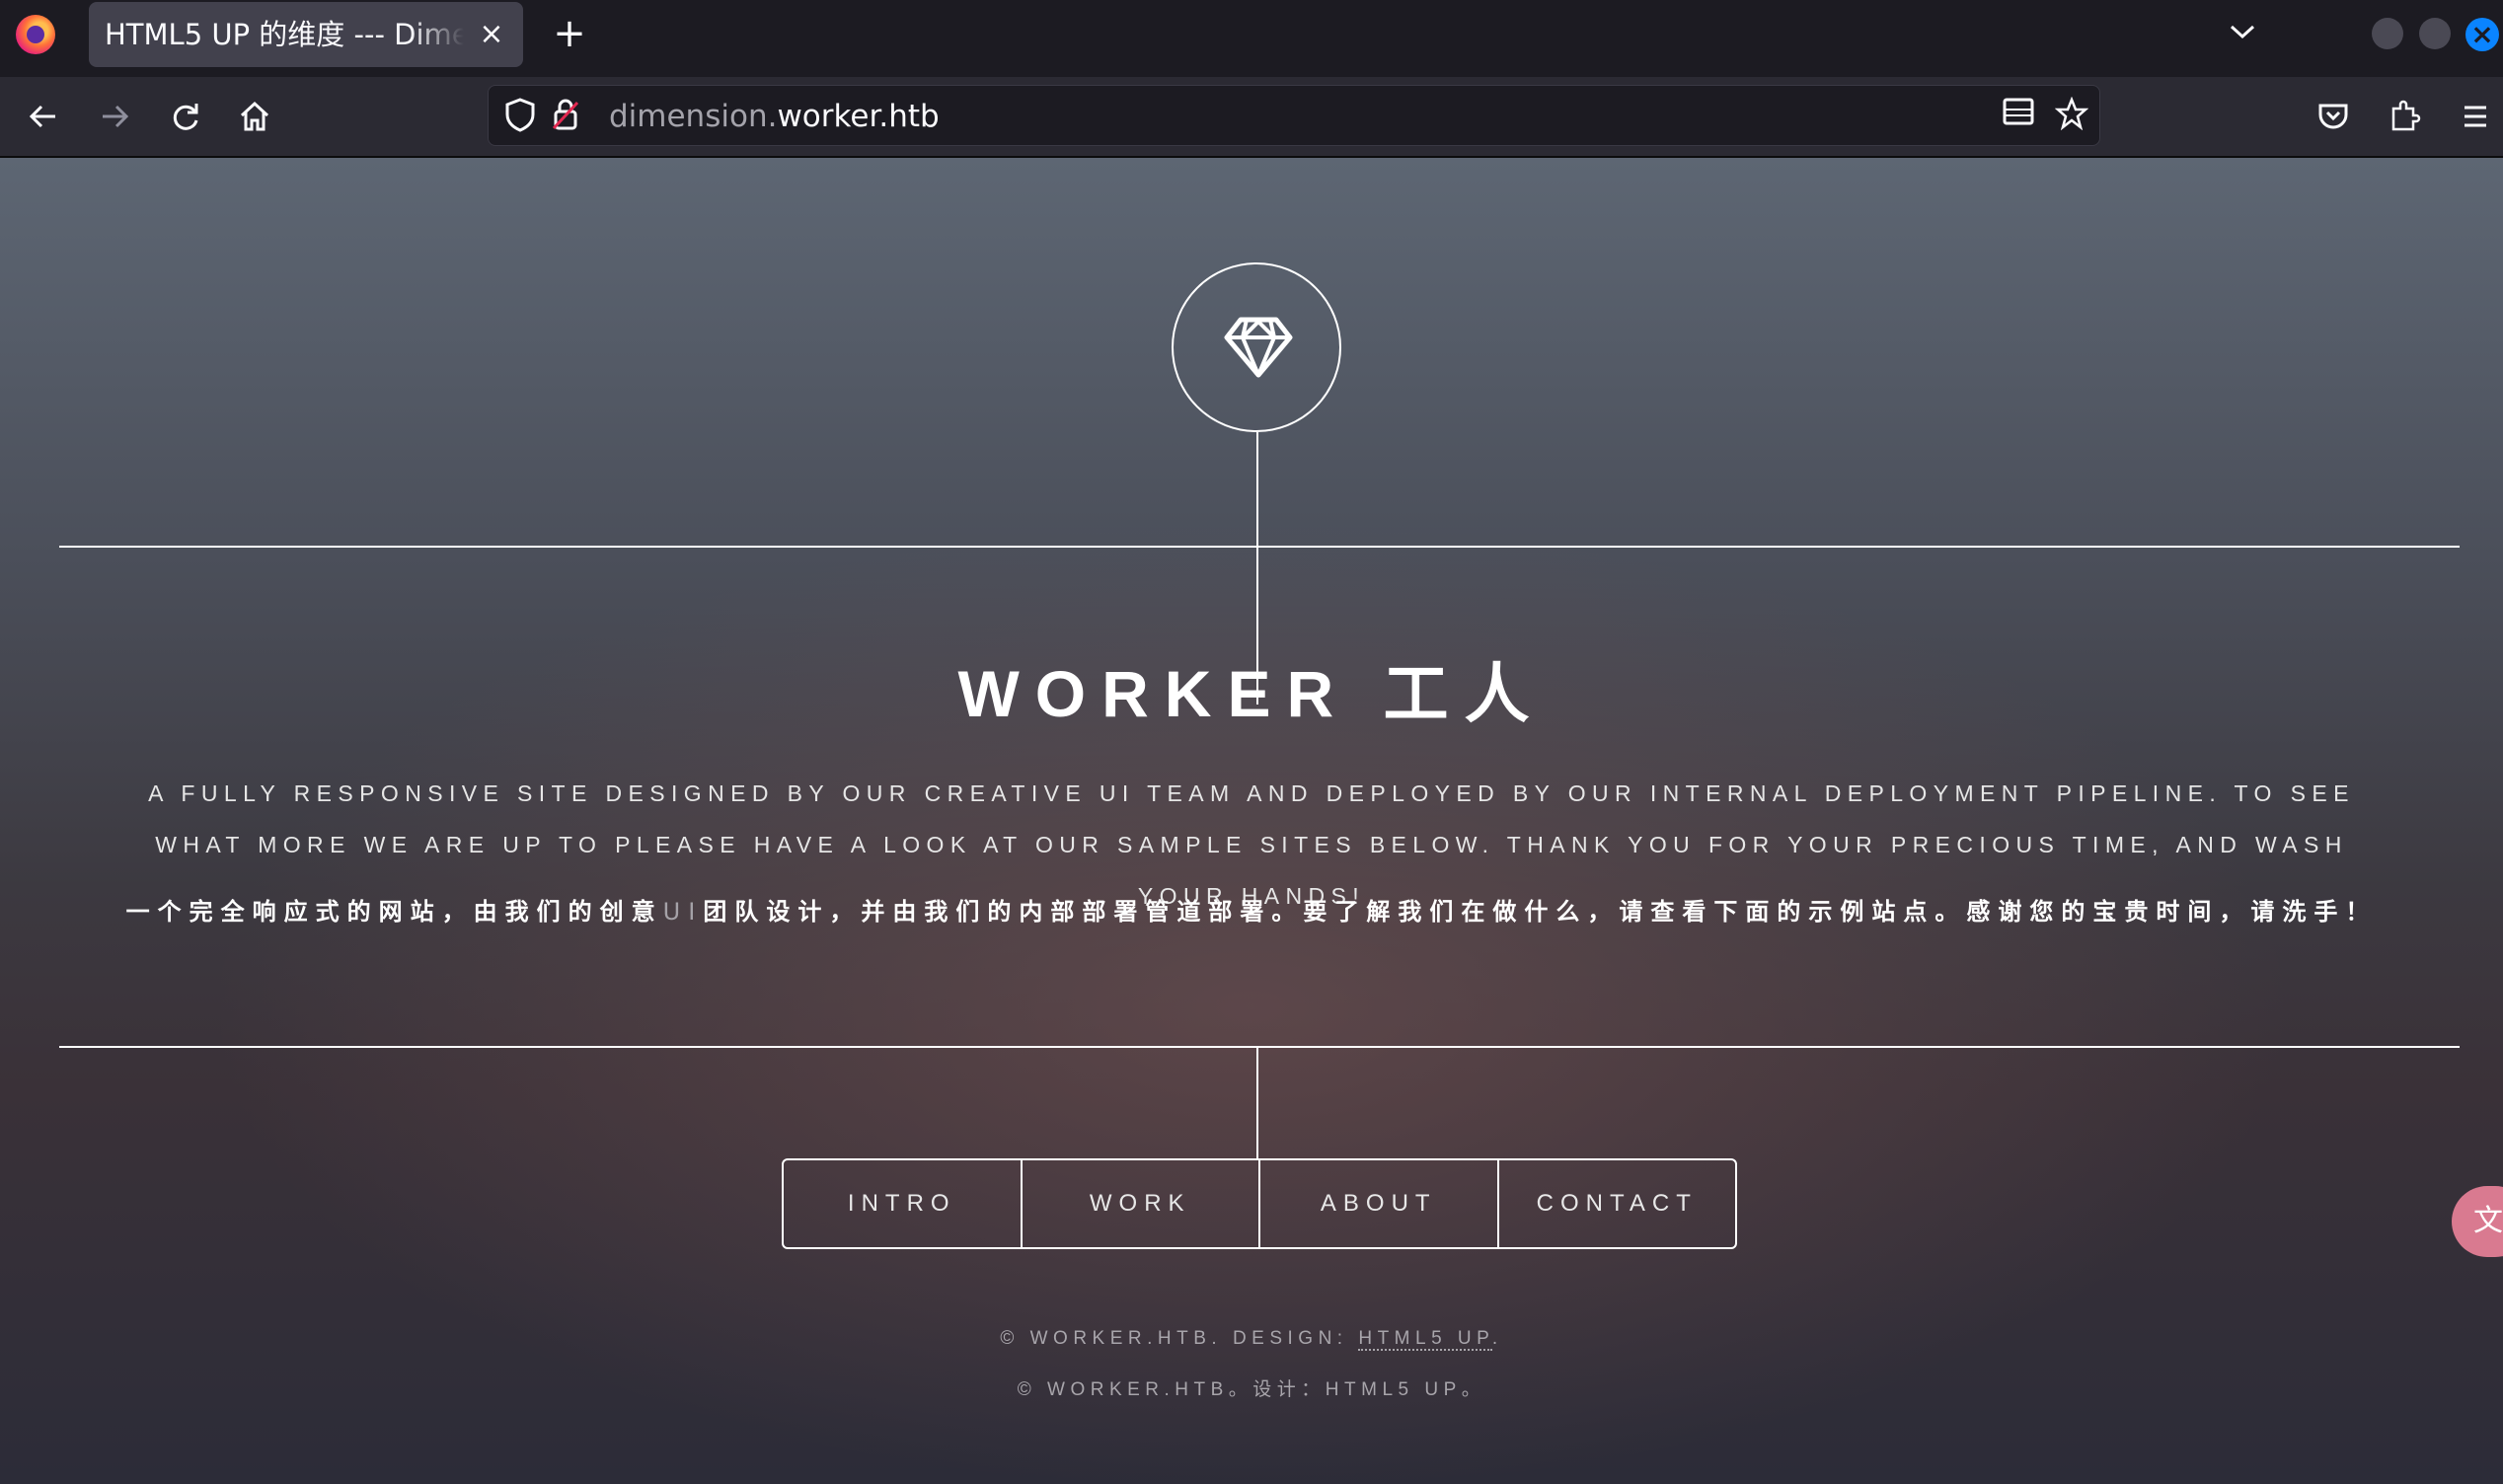 The image size is (2503, 1484). I want to click on nav-connector-line, so click(1257, 1102).